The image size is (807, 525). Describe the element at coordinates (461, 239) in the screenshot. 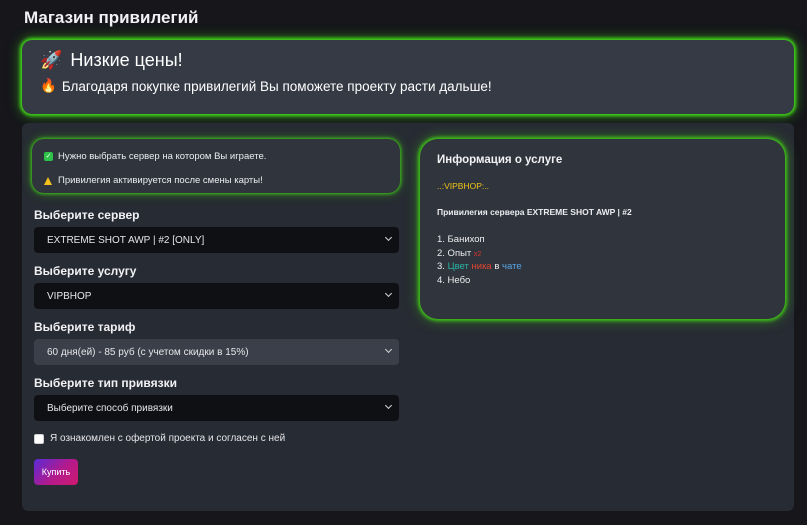

I see `list-item: 1. Банихоп` at that location.